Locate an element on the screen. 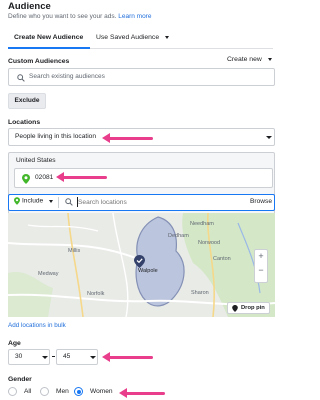 The width and height of the screenshot is (320, 400). learn-more-link: Learn more is located at coordinates (134, 16).